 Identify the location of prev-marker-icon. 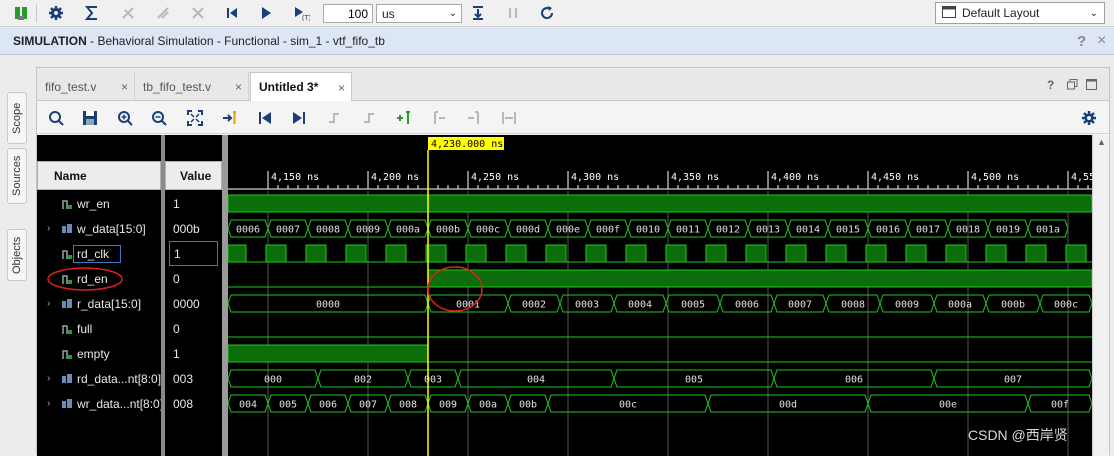
(439, 118).